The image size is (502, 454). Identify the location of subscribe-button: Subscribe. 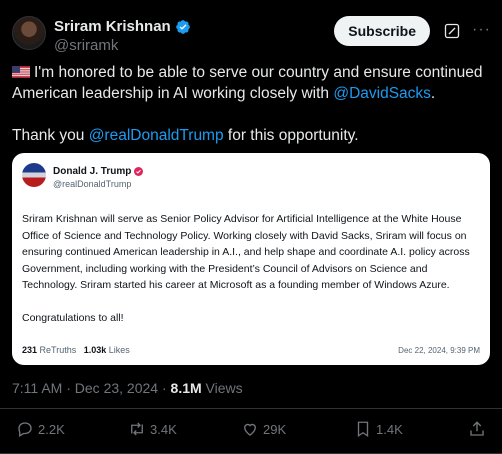
(382, 31).